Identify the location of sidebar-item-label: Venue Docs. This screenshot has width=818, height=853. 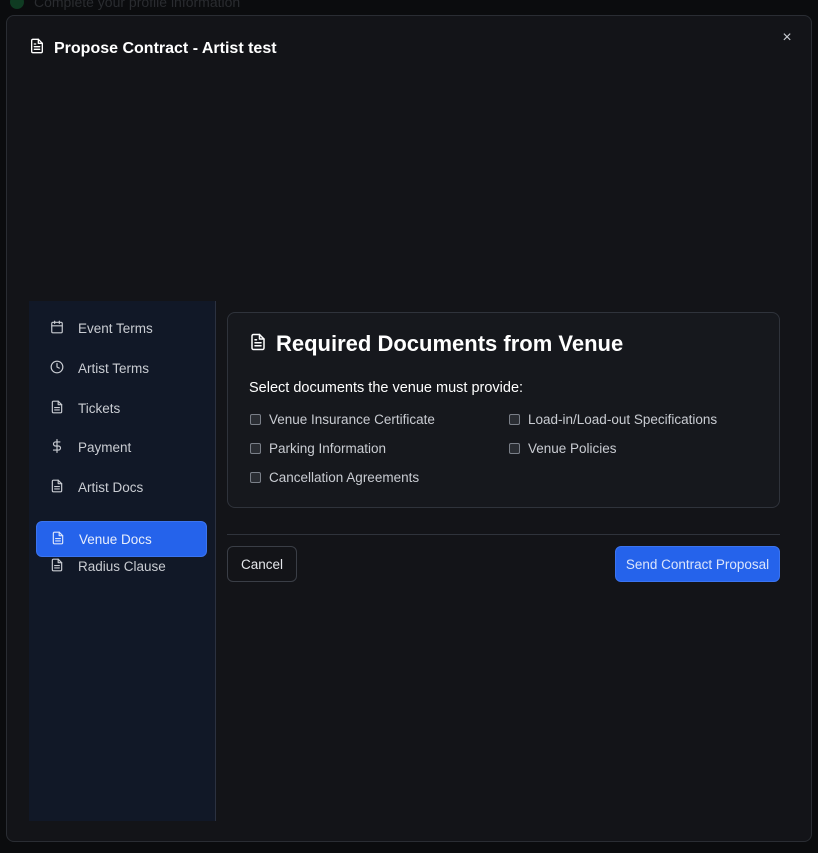
(115, 539).